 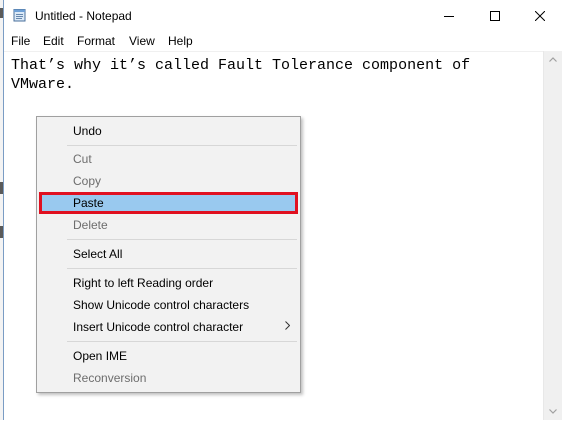 I want to click on chevron-down-icon, so click(x=553, y=411).